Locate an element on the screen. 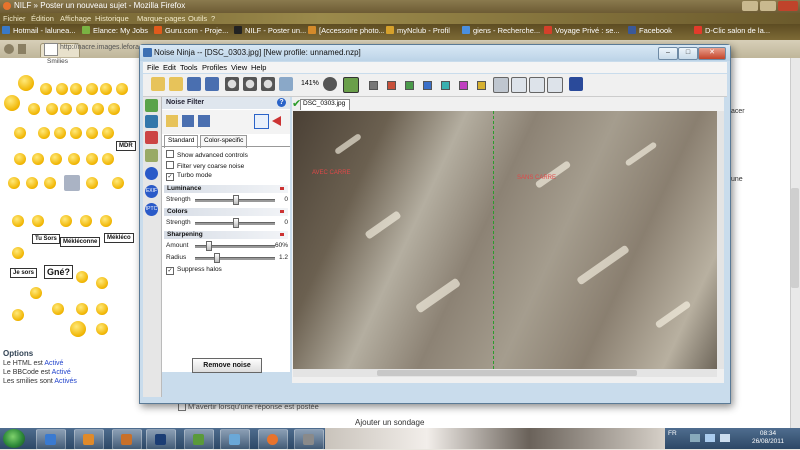 The width and height of the screenshot is (800, 450). colors-section: Colors is located at coordinates (226, 212).